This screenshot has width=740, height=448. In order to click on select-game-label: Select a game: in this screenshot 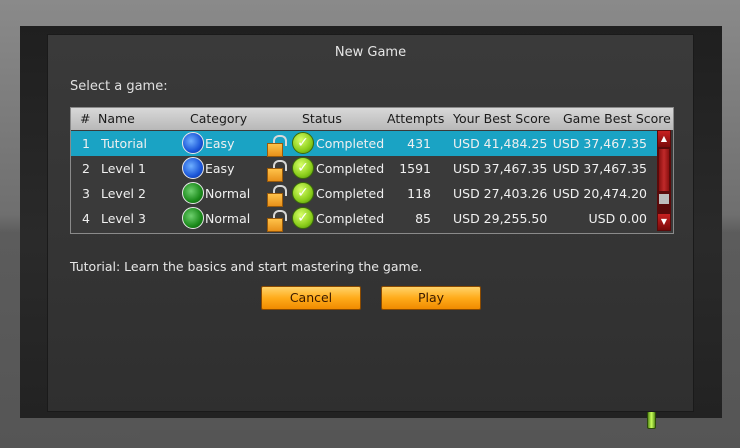, I will do `click(119, 86)`.